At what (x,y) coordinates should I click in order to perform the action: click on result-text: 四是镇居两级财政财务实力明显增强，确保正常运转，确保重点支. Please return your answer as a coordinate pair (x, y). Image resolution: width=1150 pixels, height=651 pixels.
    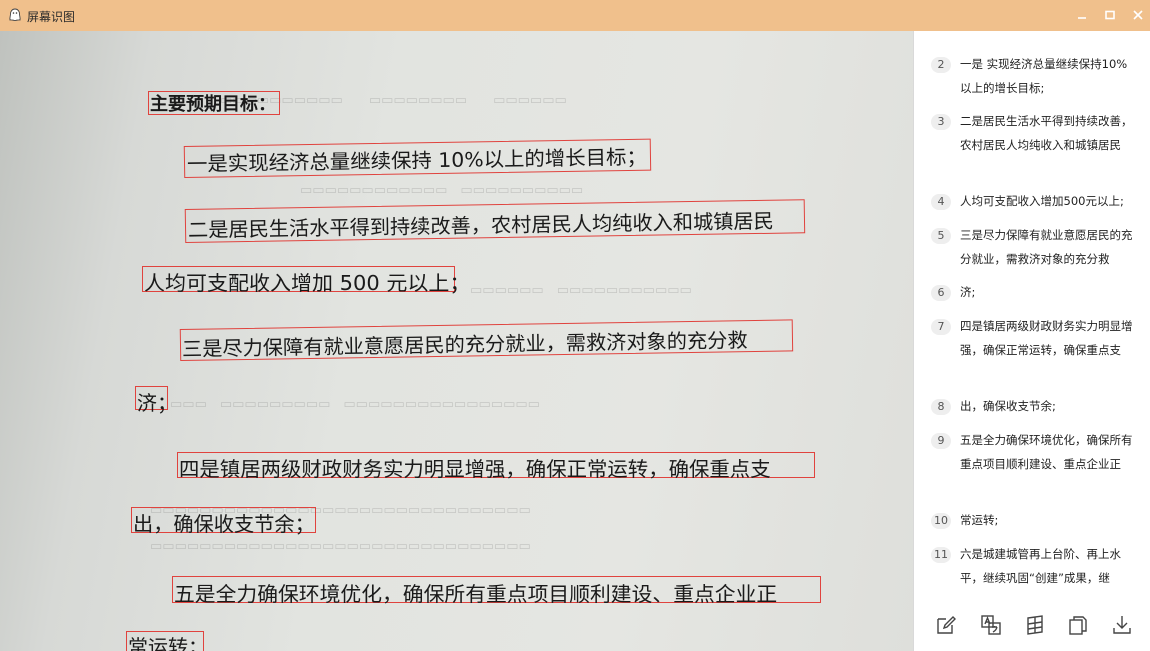
    Looking at the image, I should click on (1047, 338).